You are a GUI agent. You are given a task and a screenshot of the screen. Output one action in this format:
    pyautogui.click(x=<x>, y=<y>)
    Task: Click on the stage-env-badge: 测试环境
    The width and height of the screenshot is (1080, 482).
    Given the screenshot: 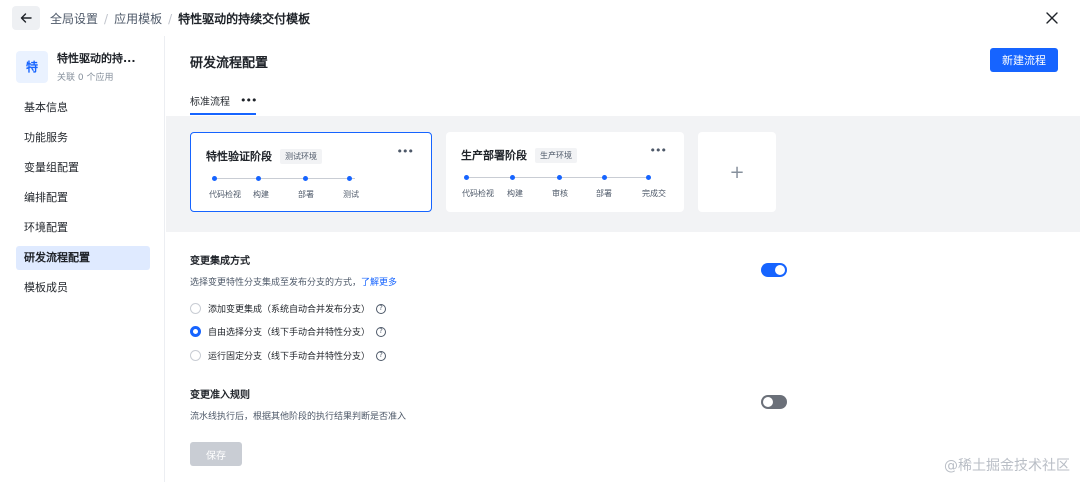 What is the action you would take?
    pyautogui.click(x=301, y=156)
    